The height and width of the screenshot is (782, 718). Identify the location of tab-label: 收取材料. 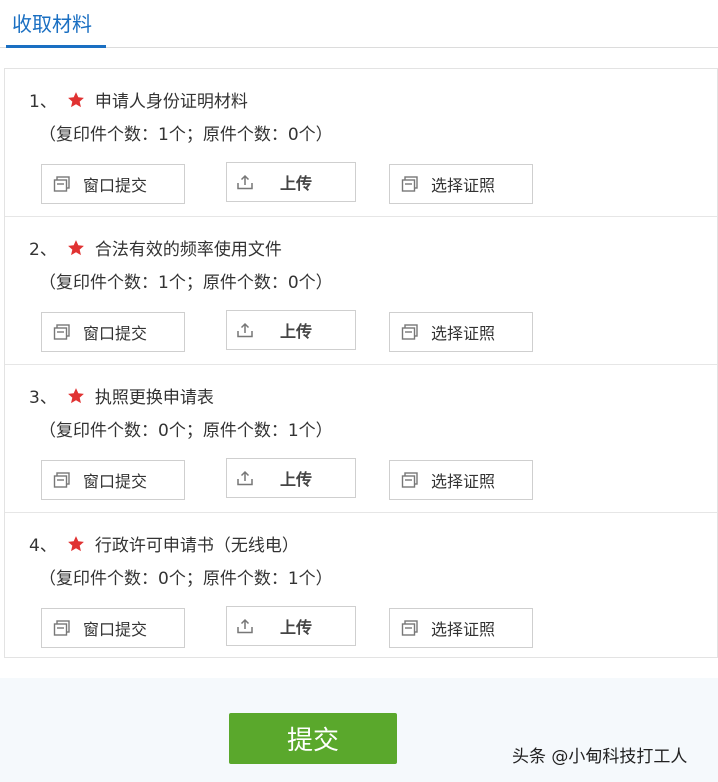
(52, 24).